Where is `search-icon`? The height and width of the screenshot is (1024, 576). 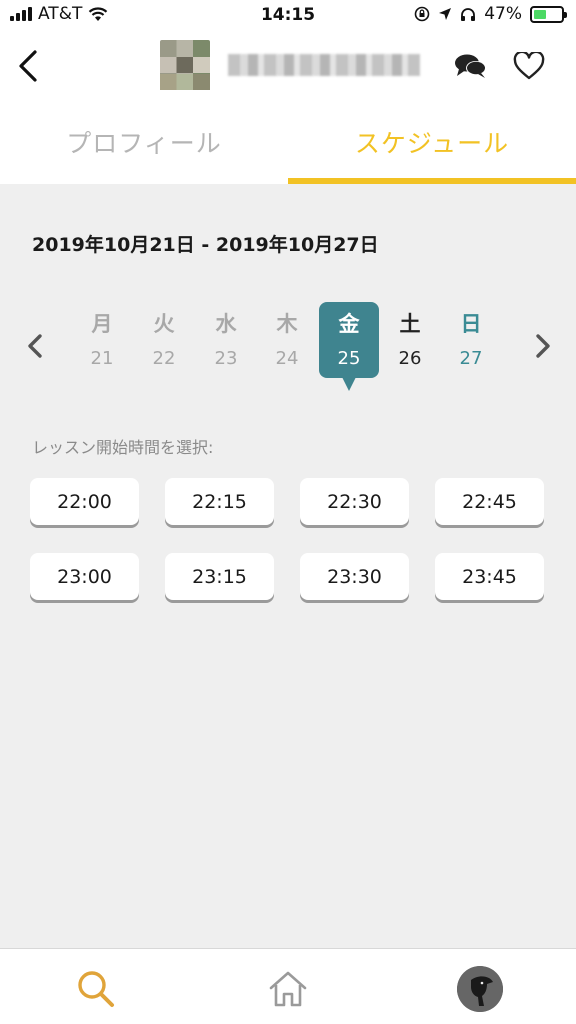
search-icon is located at coordinates (96, 989).